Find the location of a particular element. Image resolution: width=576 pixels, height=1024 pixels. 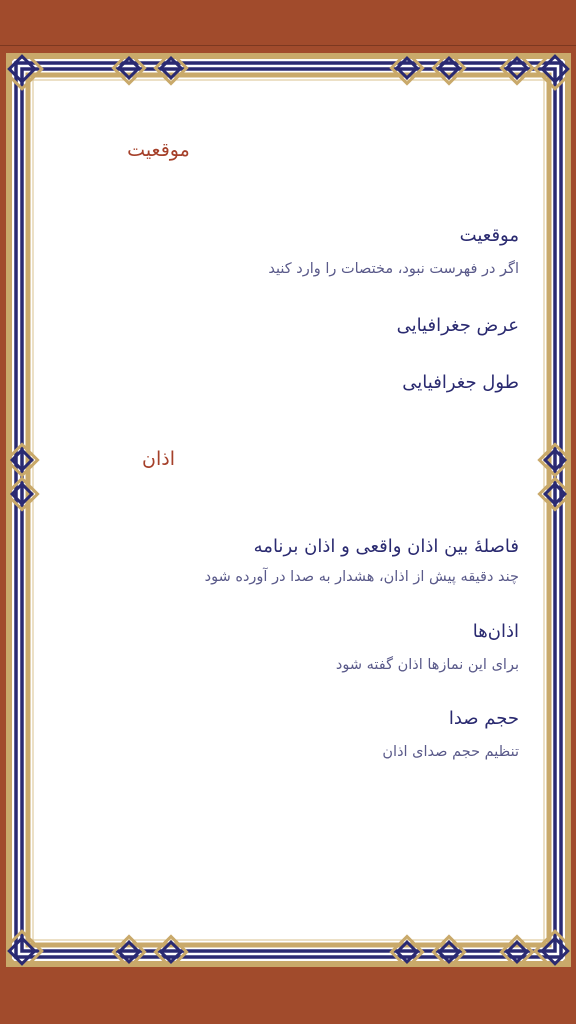

pref-location-summary: اگر در فهرست نبود، مختصات را وارد کنید is located at coordinates (393, 269).